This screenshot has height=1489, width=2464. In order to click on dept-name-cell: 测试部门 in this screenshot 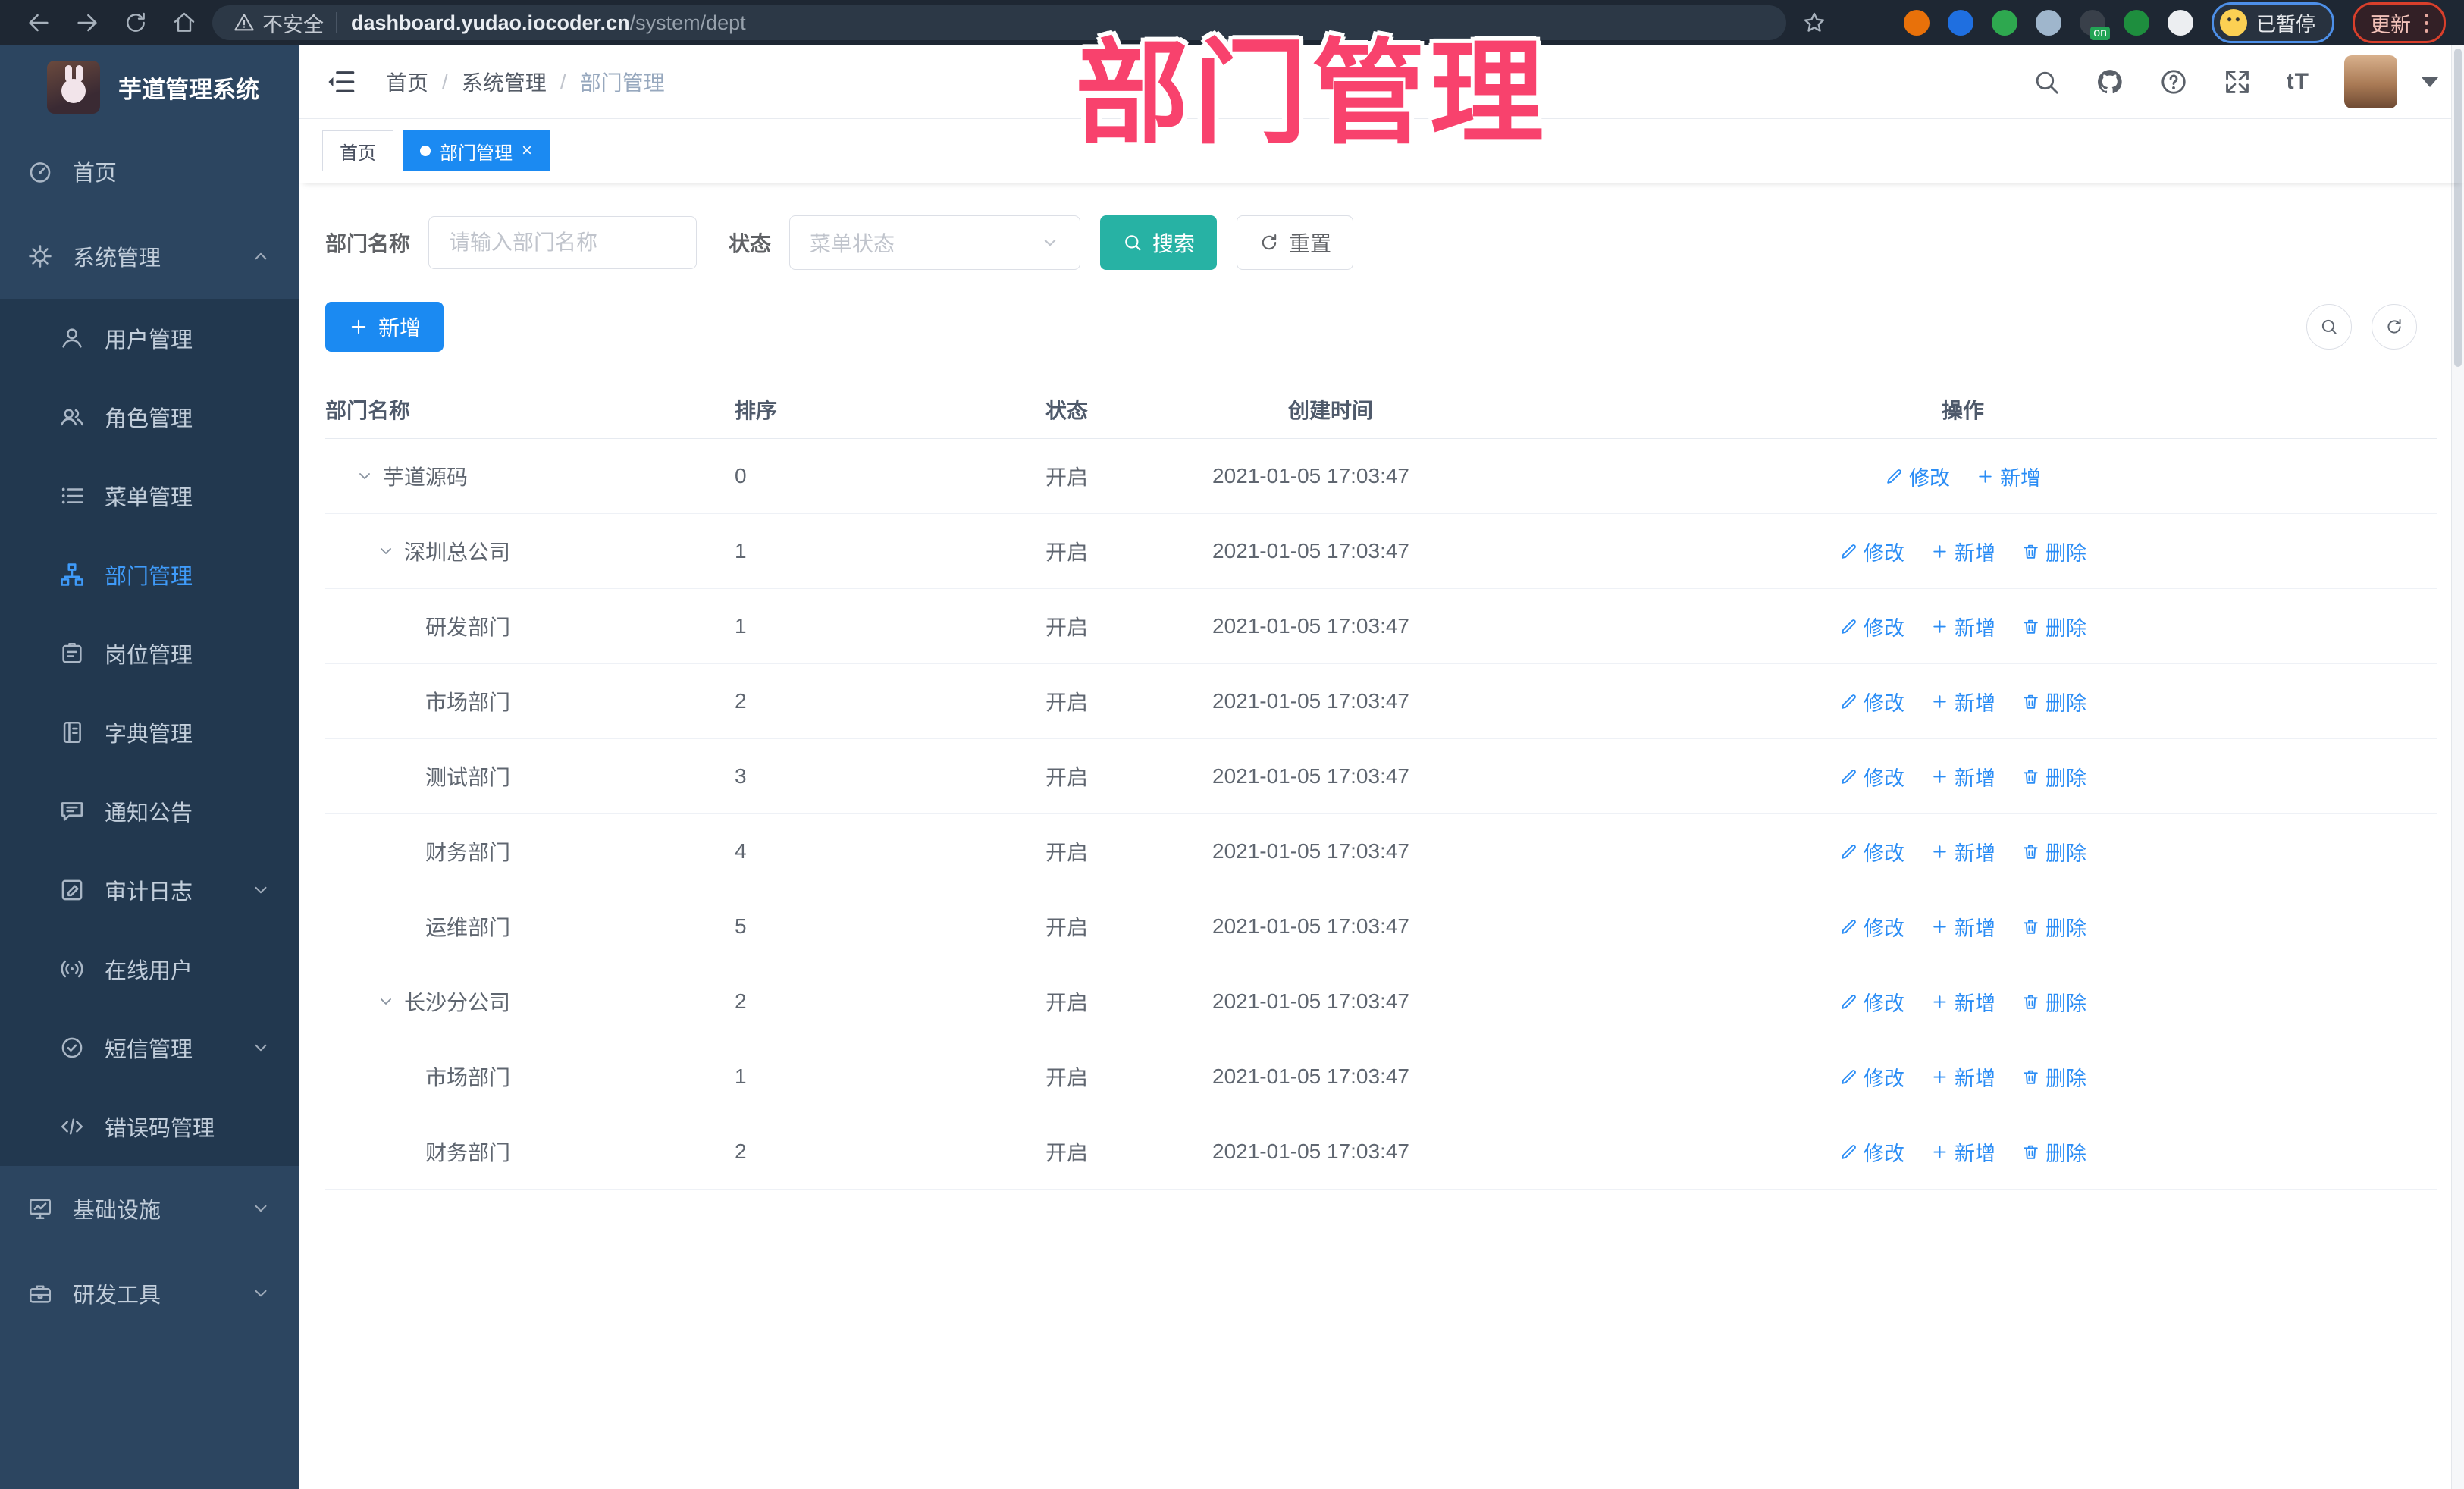, I will do `click(468, 777)`.